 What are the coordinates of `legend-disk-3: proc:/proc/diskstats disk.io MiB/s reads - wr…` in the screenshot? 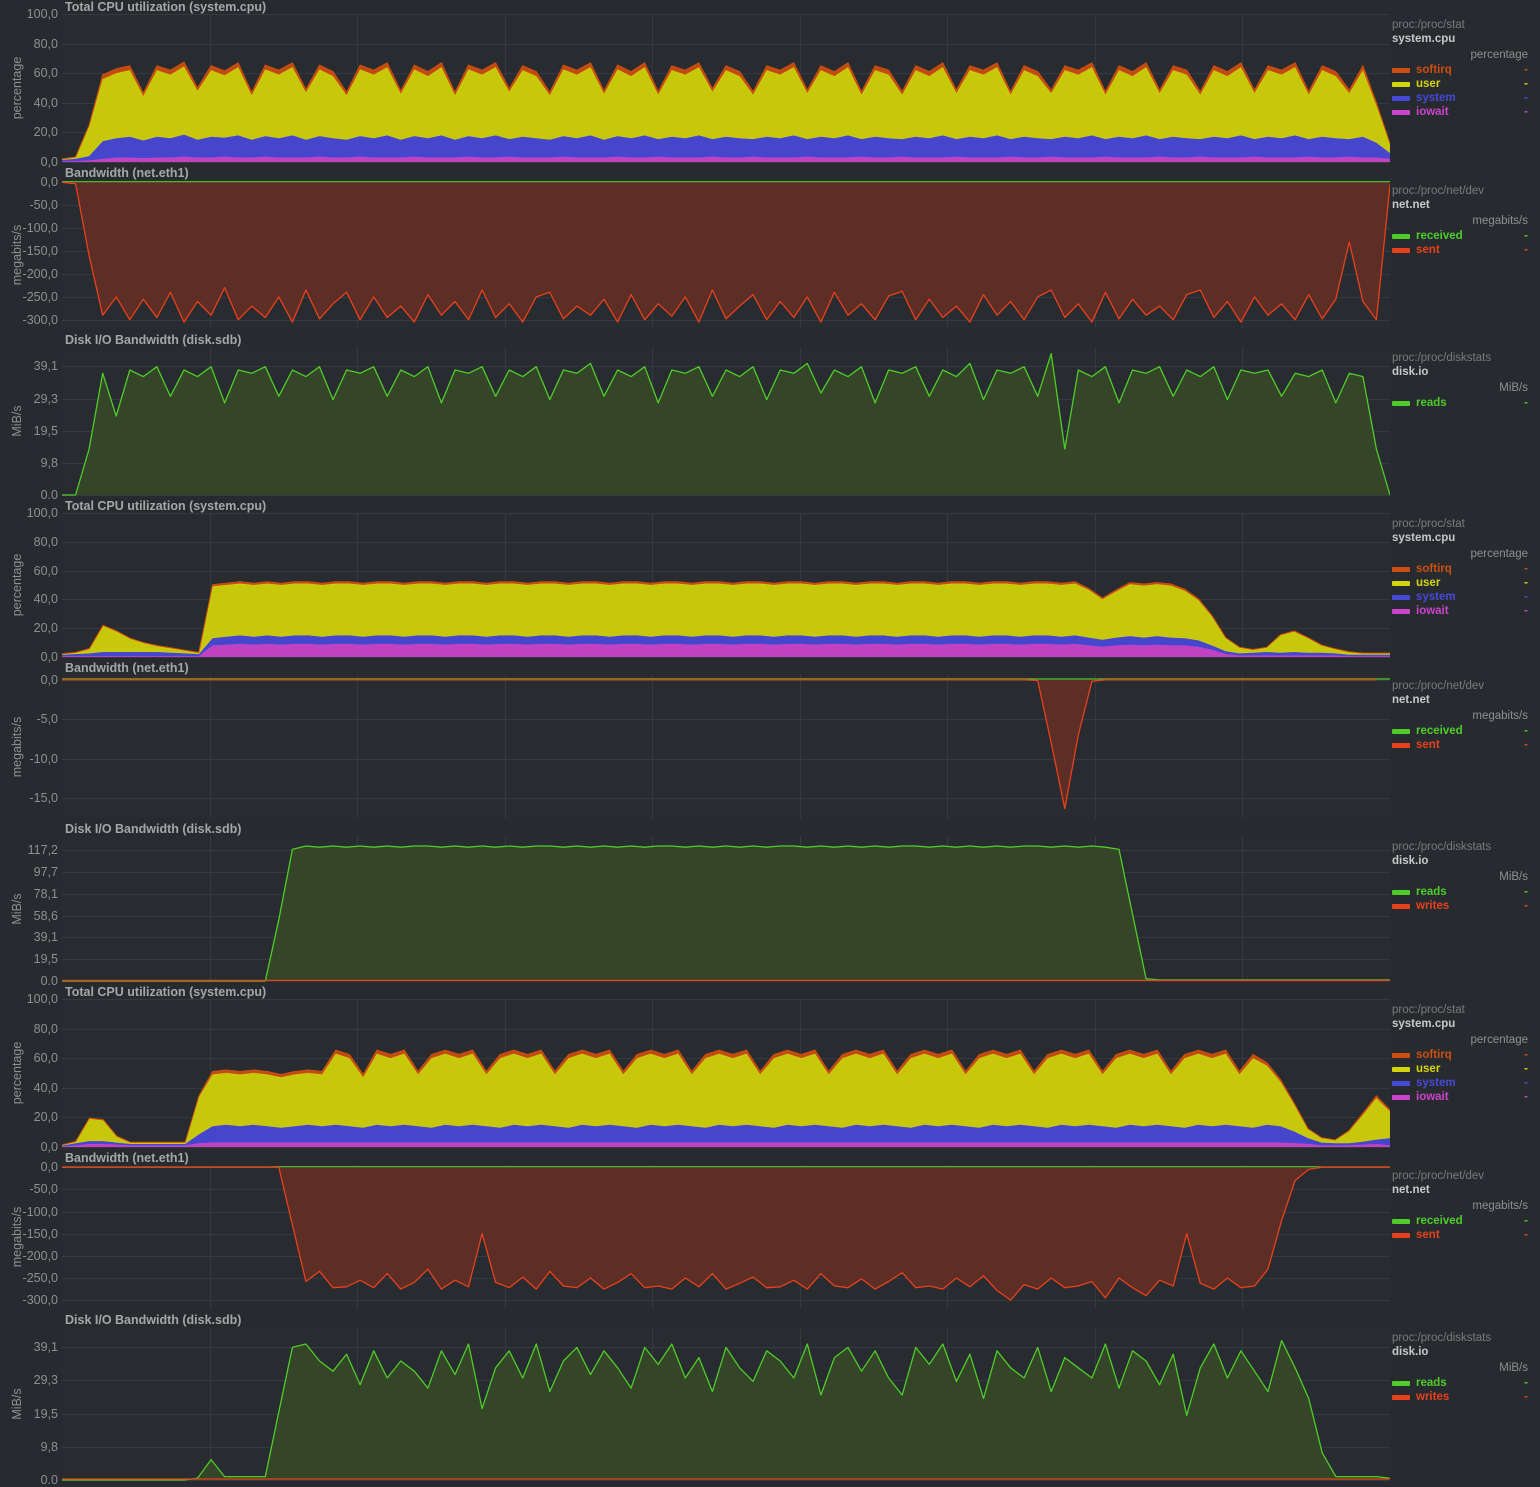 It's located at (1466, 1367).